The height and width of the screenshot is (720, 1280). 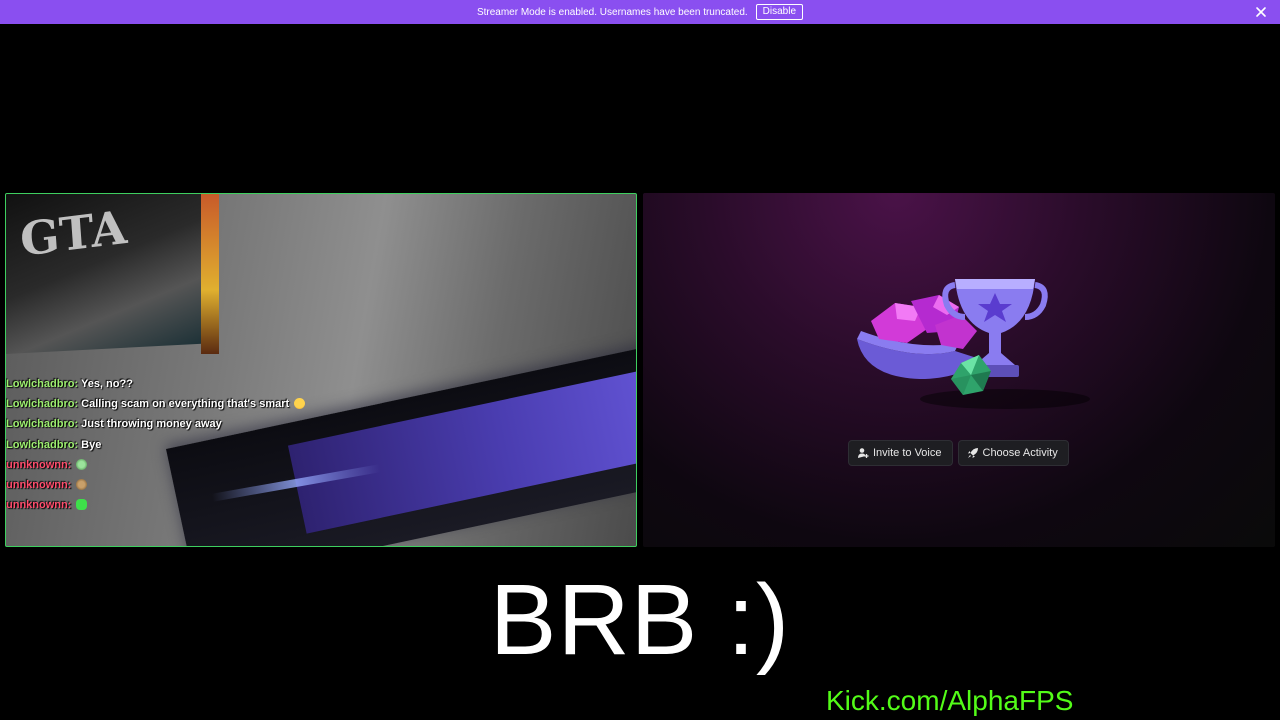 What do you see at coordinates (185, 404) in the screenshot?
I see `chat-text: Calling scam on everything that's smart` at bounding box center [185, 404].